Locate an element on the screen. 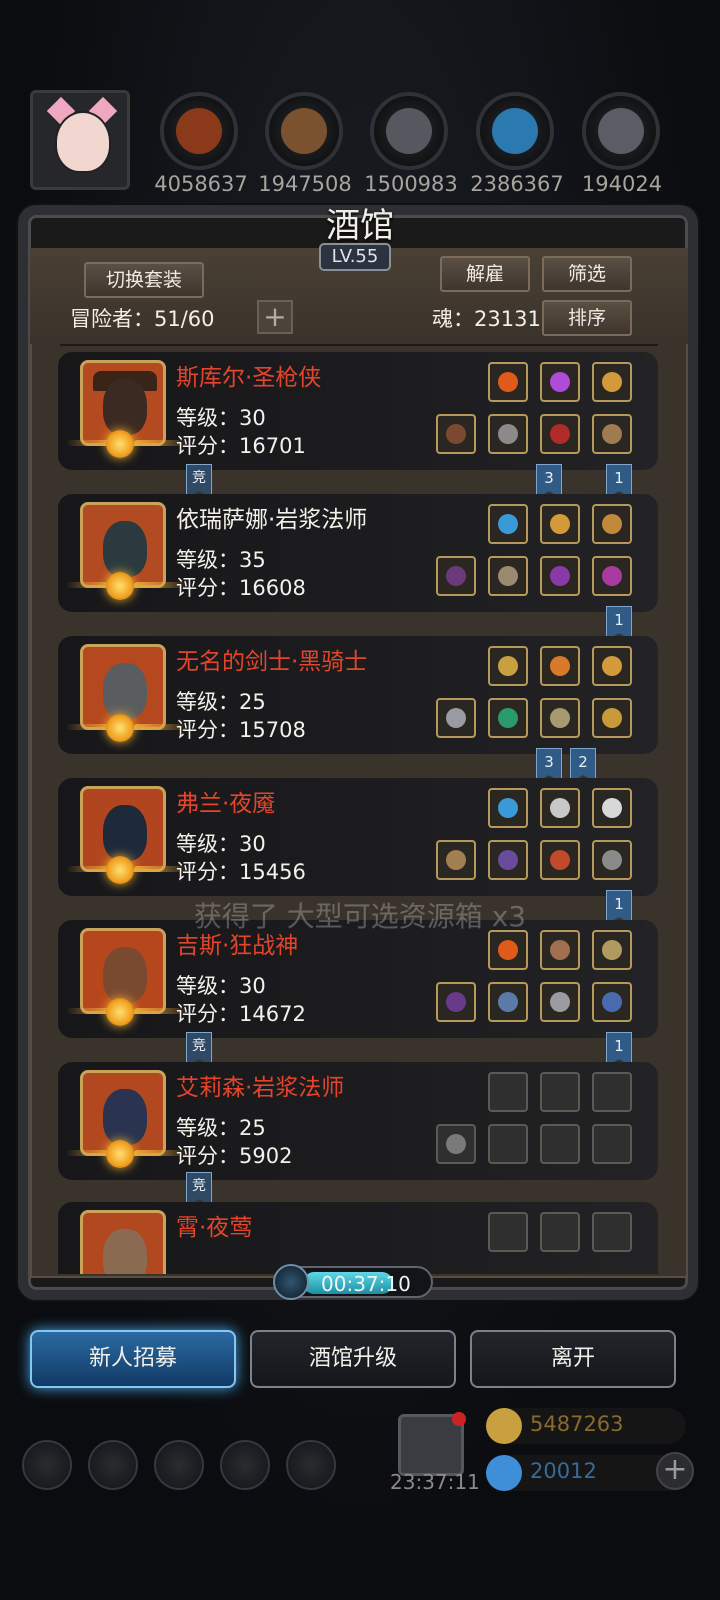  spellbook-icon is located at coordinates (560, 576).